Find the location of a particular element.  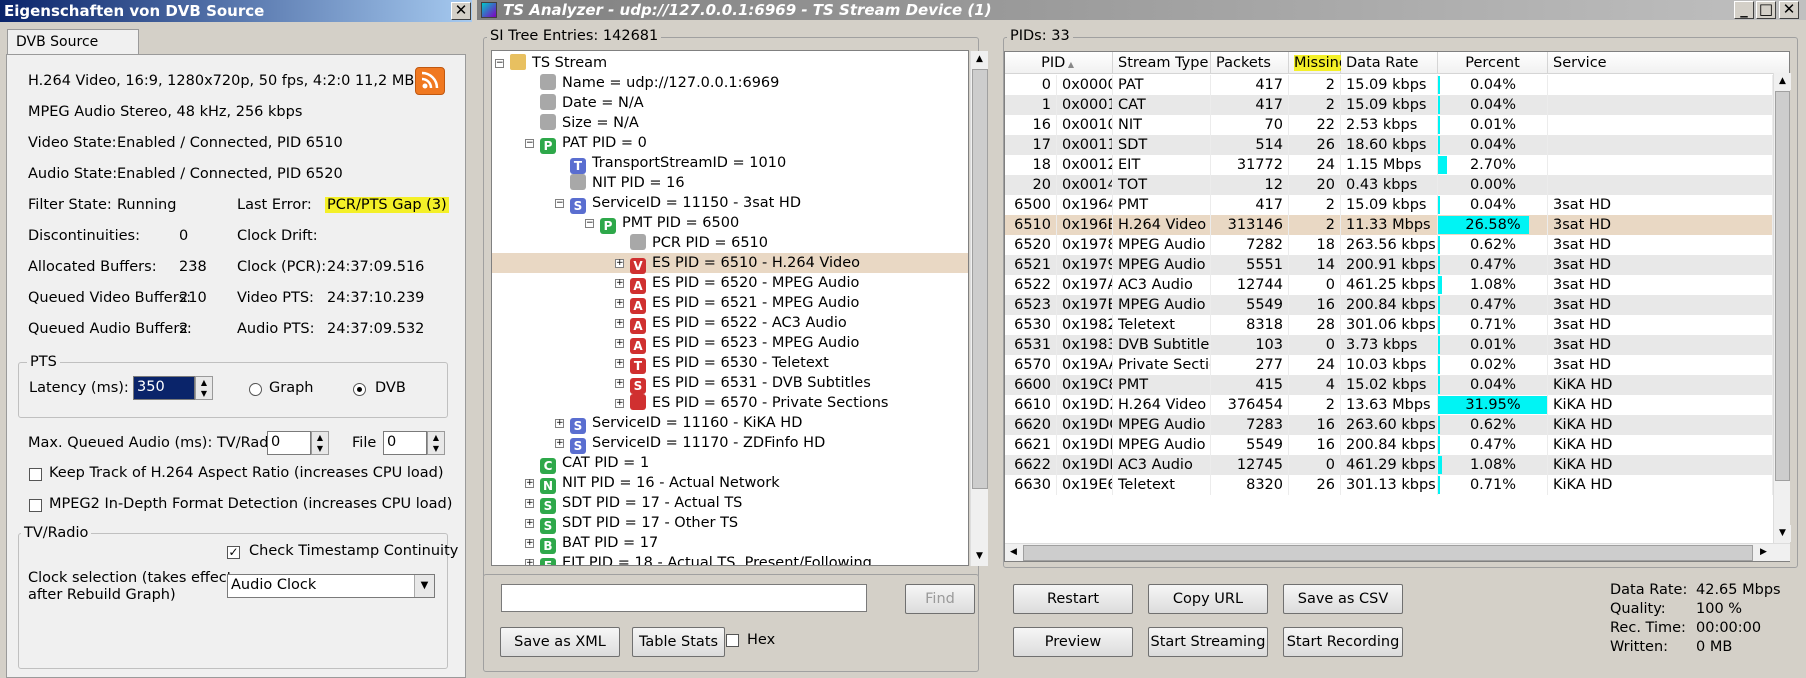

table-row: 1 0x0001 CAT 417 2 15.09 kbps 0.04% is located at coordinates (1389, 105).